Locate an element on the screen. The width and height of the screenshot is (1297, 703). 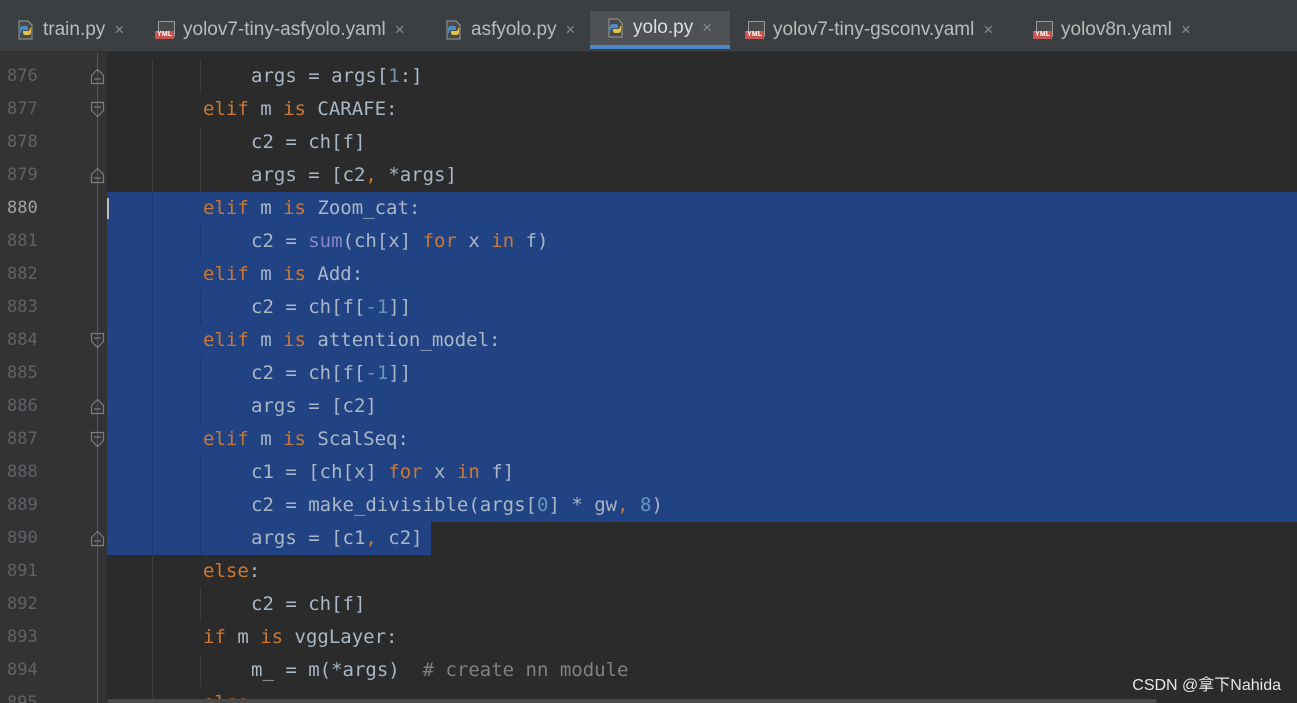
keyword-token: in is located at coordinates (503, 241).